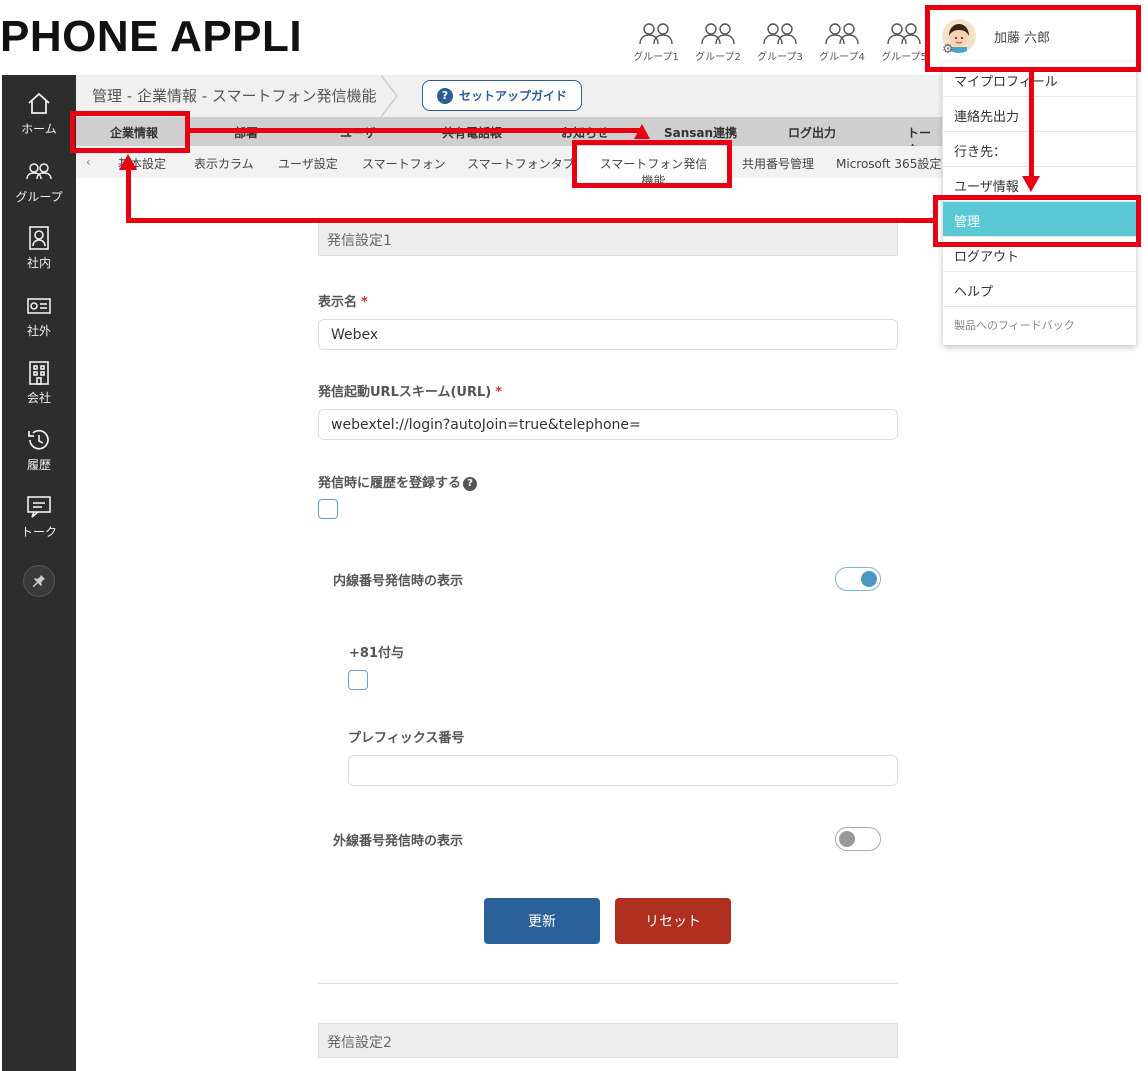 This screenshot has width=1148, height=1071. What do you see at coordinates (1033, 38) in the screenshot?
I see `annotation-box-user` at bounding box center [1033, 38].